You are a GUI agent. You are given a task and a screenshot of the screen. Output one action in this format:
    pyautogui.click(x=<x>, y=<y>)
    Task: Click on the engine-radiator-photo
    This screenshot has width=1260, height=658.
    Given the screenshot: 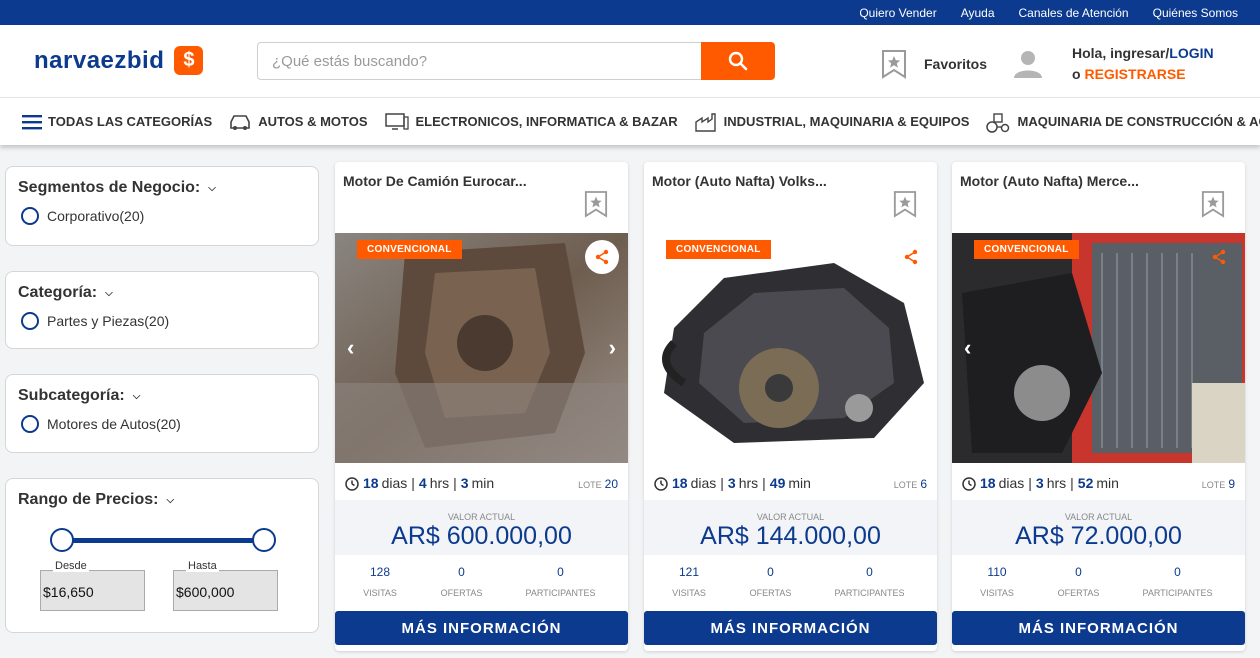 What is the action you would take?
    pyautogui.click(x=1098, y=348)
    